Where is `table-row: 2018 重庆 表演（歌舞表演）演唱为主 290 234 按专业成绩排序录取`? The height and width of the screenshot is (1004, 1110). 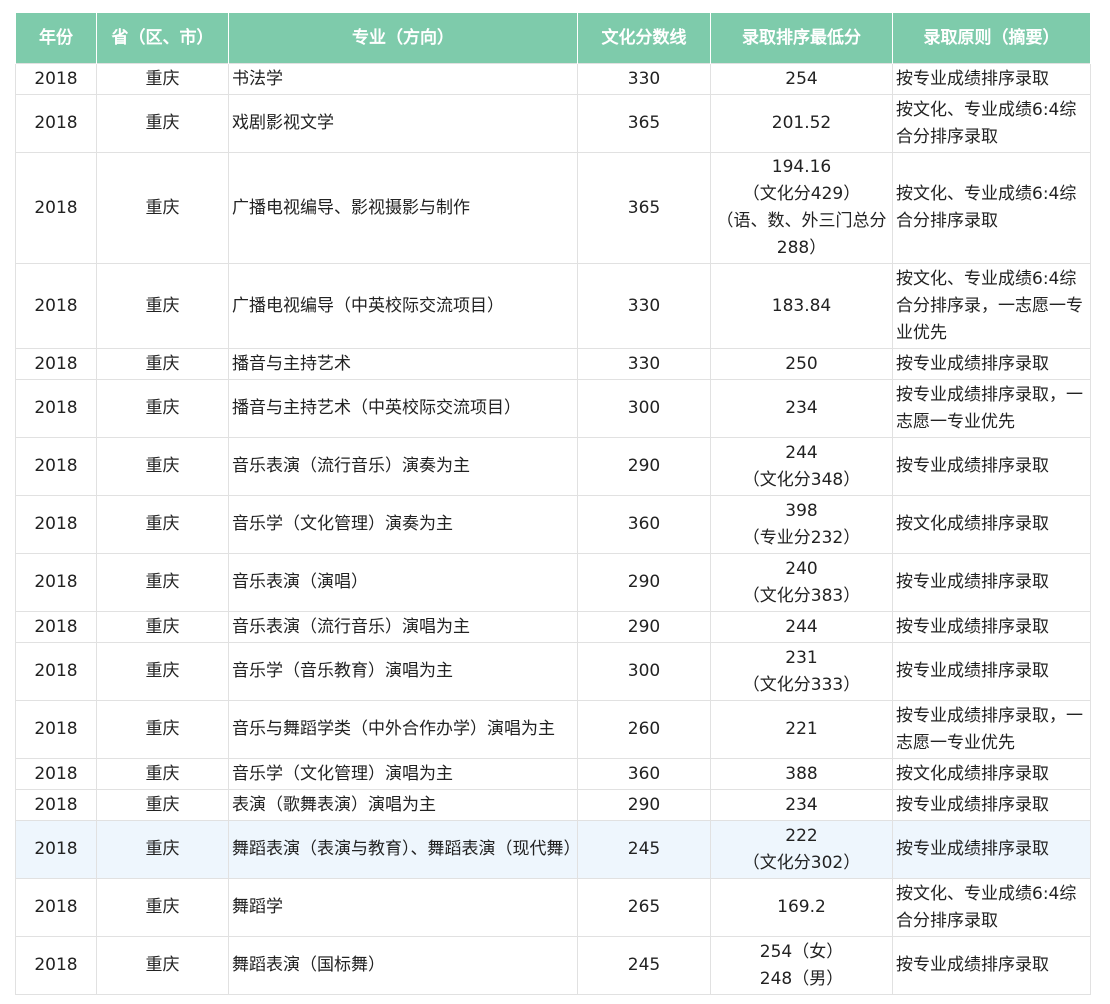 table-row: 2018 重庆 表演（歌舞表演）演唱为主 290 234 按专业成绩排序录取 is located at coordinates (553, 805).